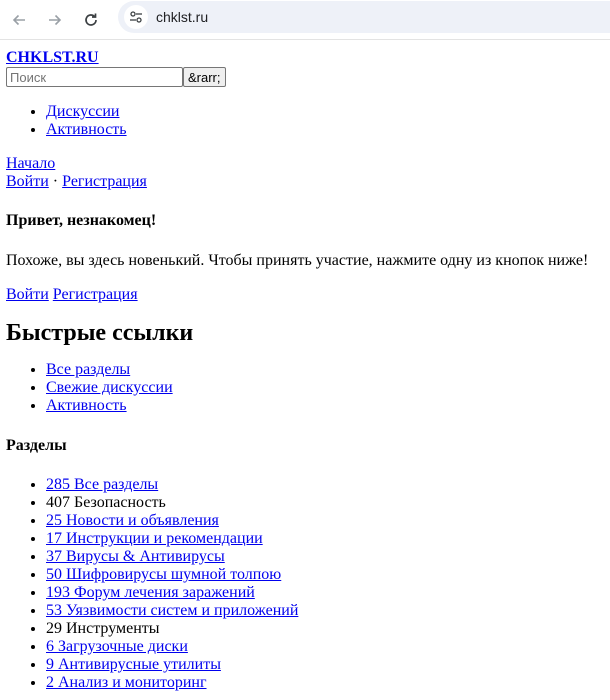 This screenshot has height=700, width=610. Describe the element at coordinates (30, 163) in the screenshot. I see `home-link: Начало` at that location.